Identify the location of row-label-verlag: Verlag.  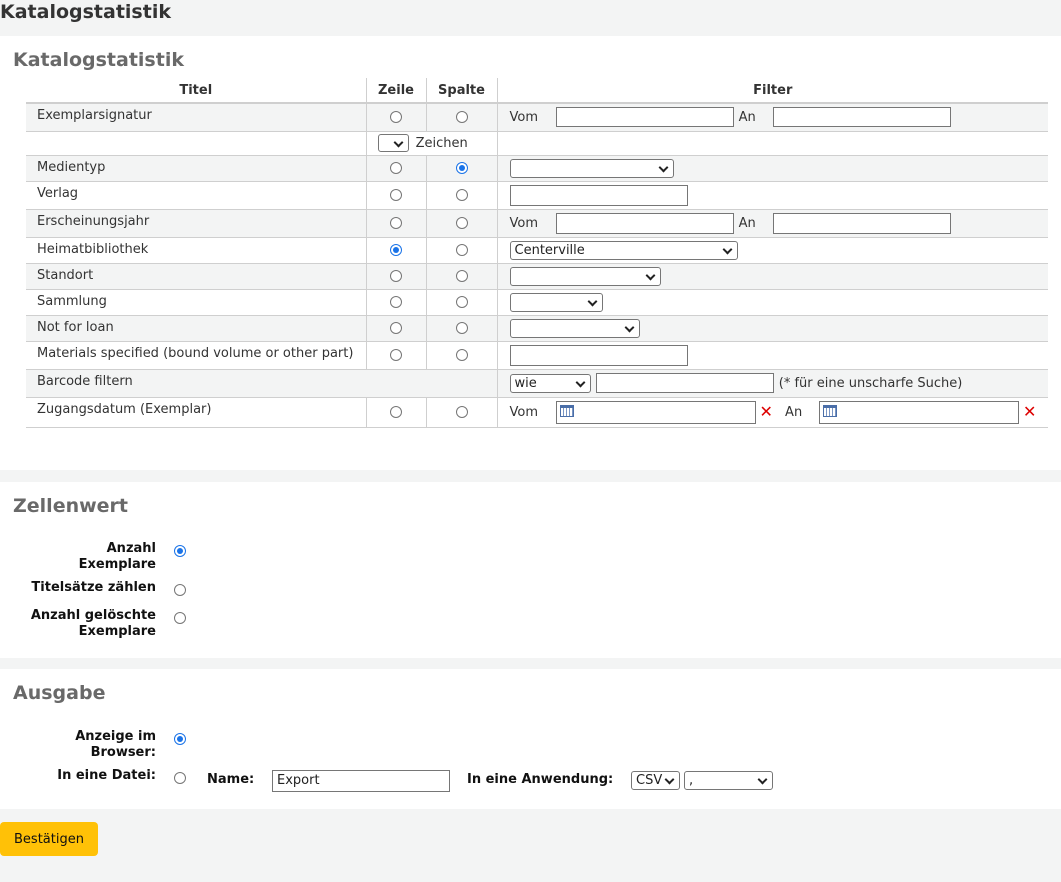
(196, 195).